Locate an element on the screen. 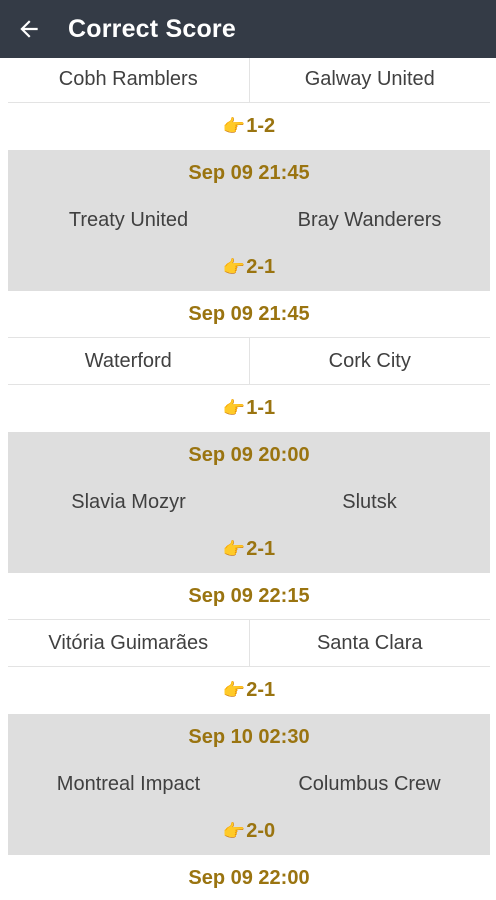 Image resolution: width=496 pixels, height=900 pixels. match-time: Sep 09 20:00 is located at coordinates (249, 455).